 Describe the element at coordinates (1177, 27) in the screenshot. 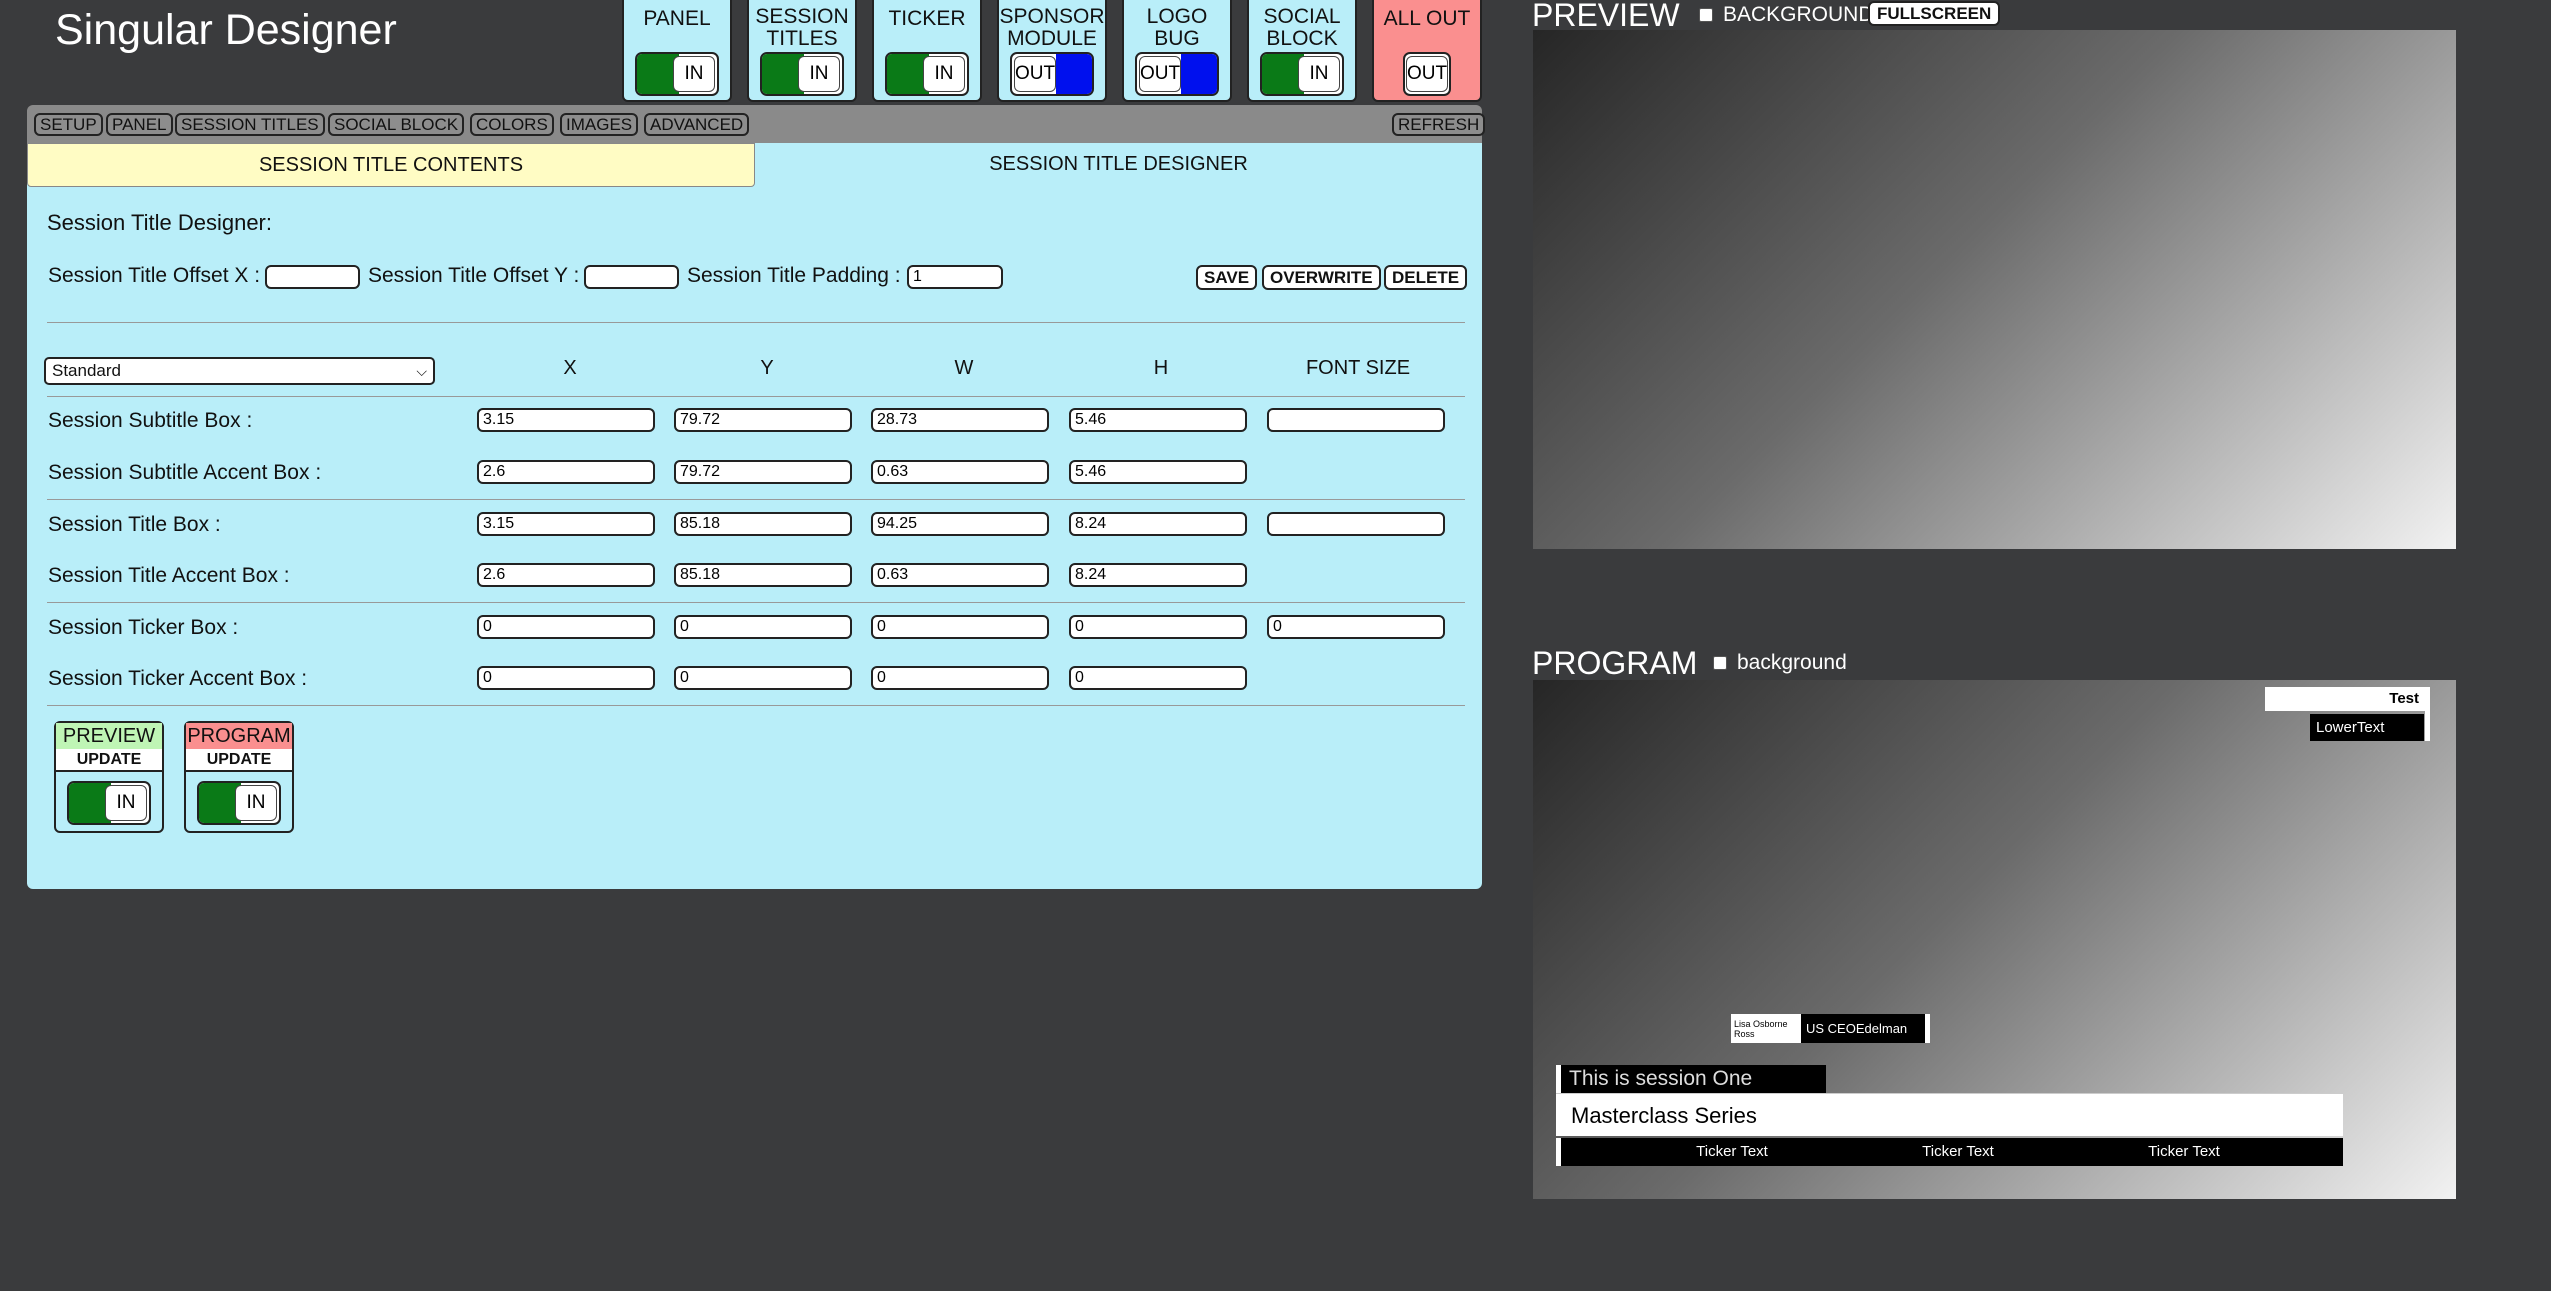

I see `module-label: LOGO BUG` at that location.